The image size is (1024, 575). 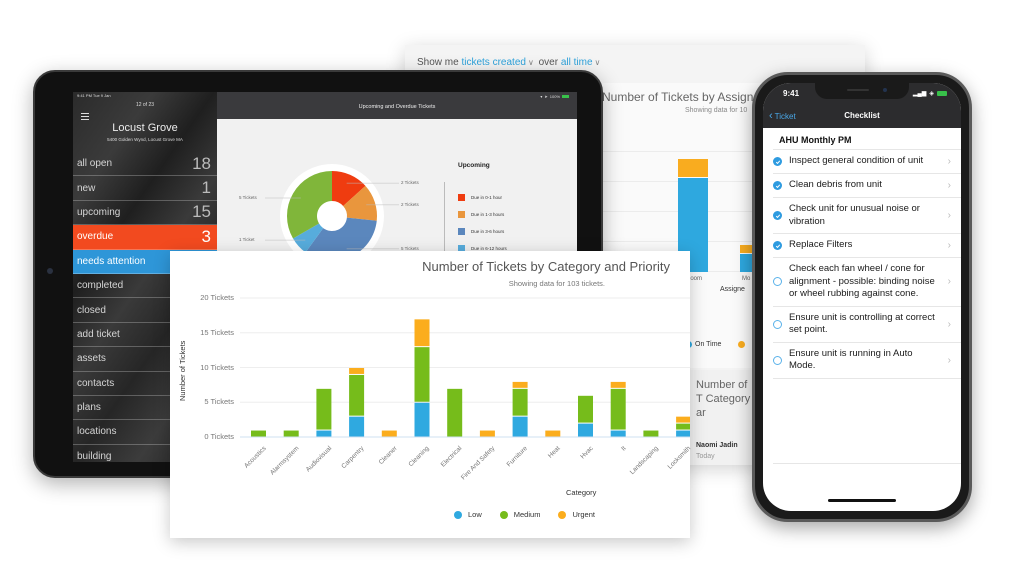 I want to click on x-axis-title: Category, so click(x=581, y=492).